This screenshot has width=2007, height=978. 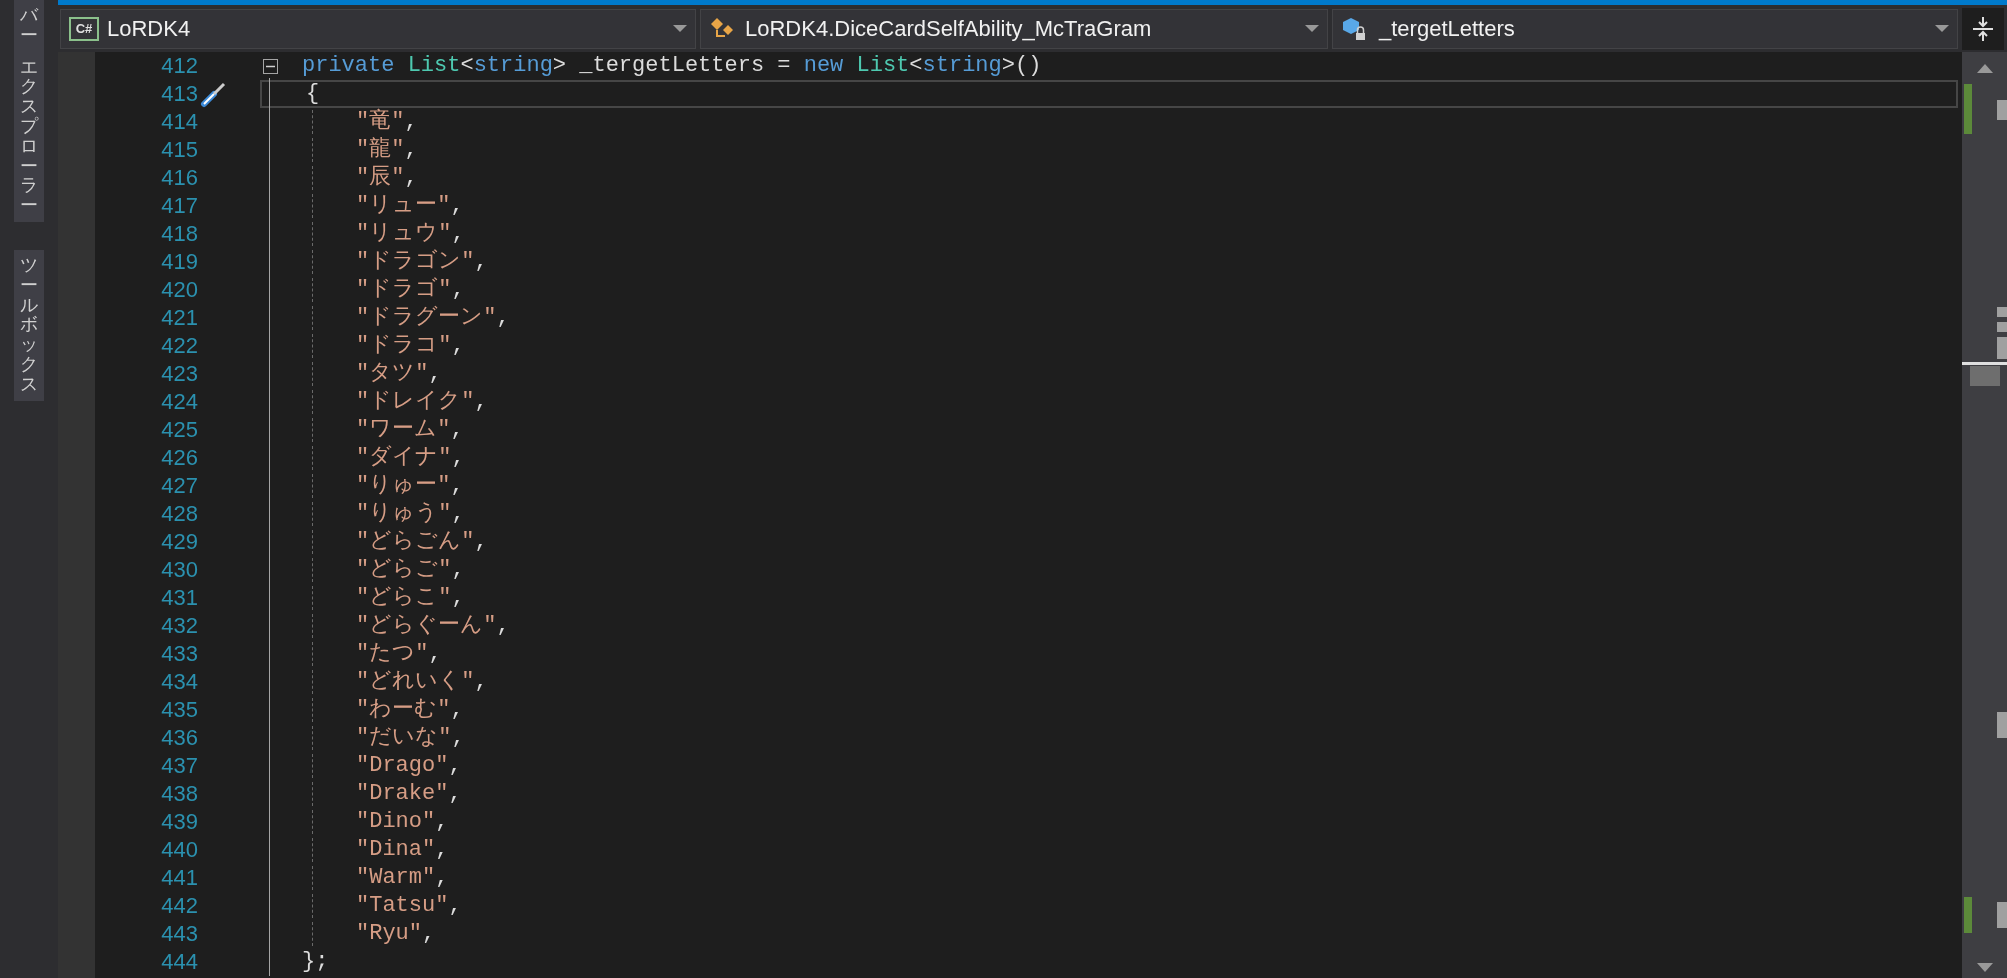 What do you see at coordinates (1014, 28) in the screenshot?
I see `nav-dropdown: LoRDK4.DiceCardSelfAbility_McTraGram` at bounding box center [1014, 28].